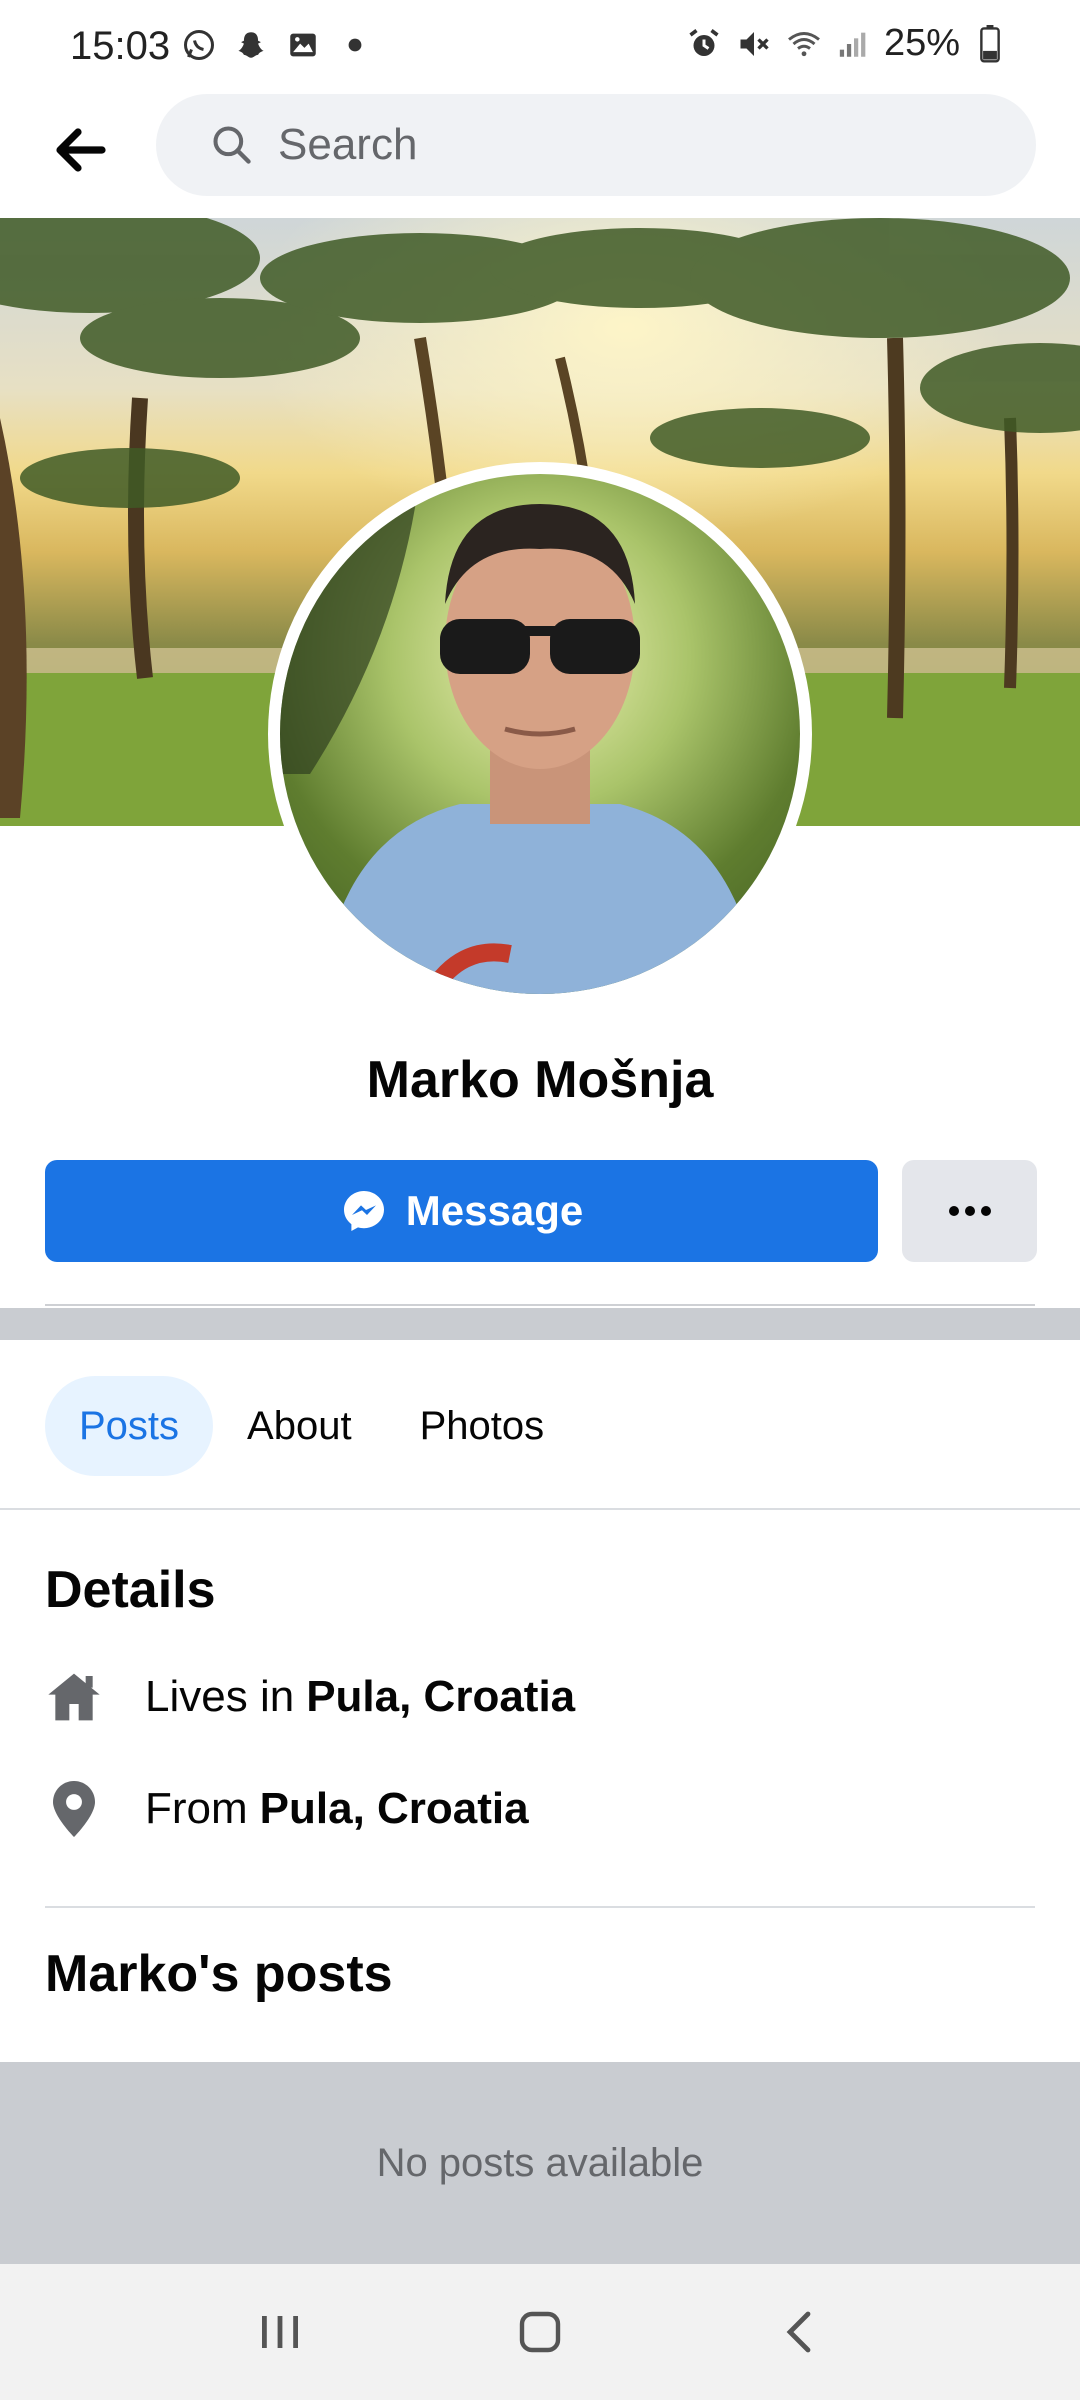 This screenshot has height=2400, width=1080. I want to click on profile-tabs: Posts About Photos, so click(311, 1426).